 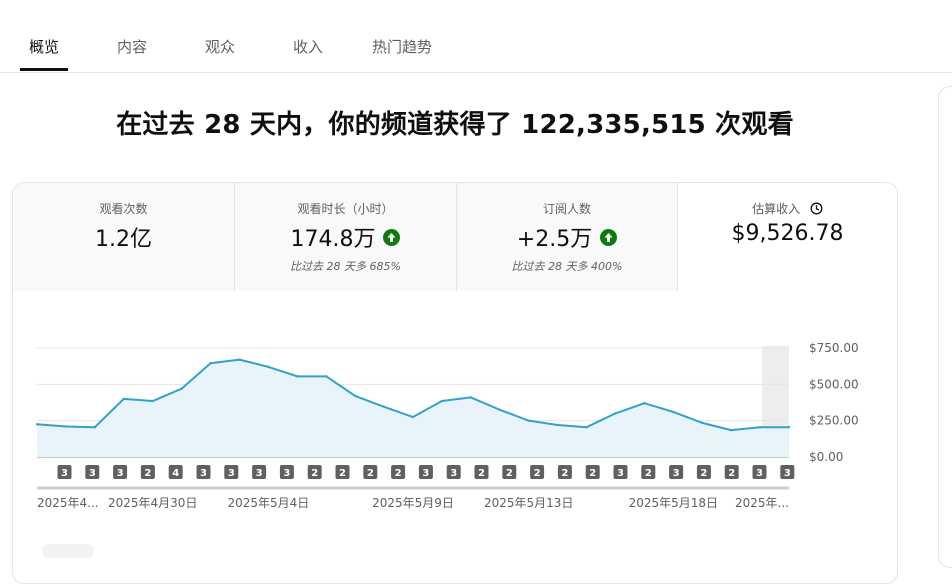 I want to click on metric-label: 估算收入, so click(x=776, y=209).